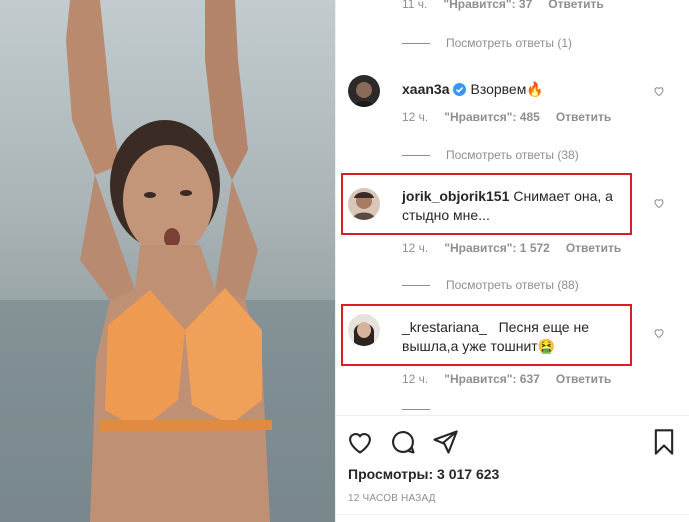 Image resolution: width=689 pixels, height=522 pixels. What do you see at coordinates (563, 196) in the screenshot?
I see `comment-text: Снимает она, а` at bounding box center [563, 196].